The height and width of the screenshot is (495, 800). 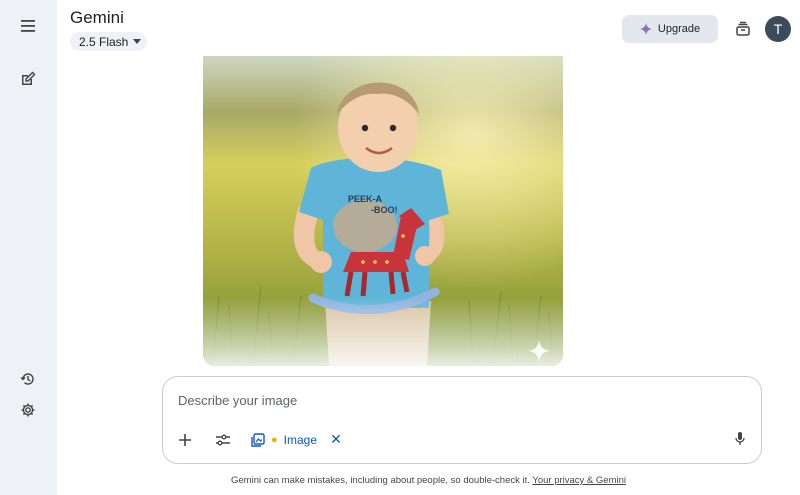 What do you see at coordinates (28, 247) in the screenshot?
I see `sidebar` at bounding box center [28, 247].